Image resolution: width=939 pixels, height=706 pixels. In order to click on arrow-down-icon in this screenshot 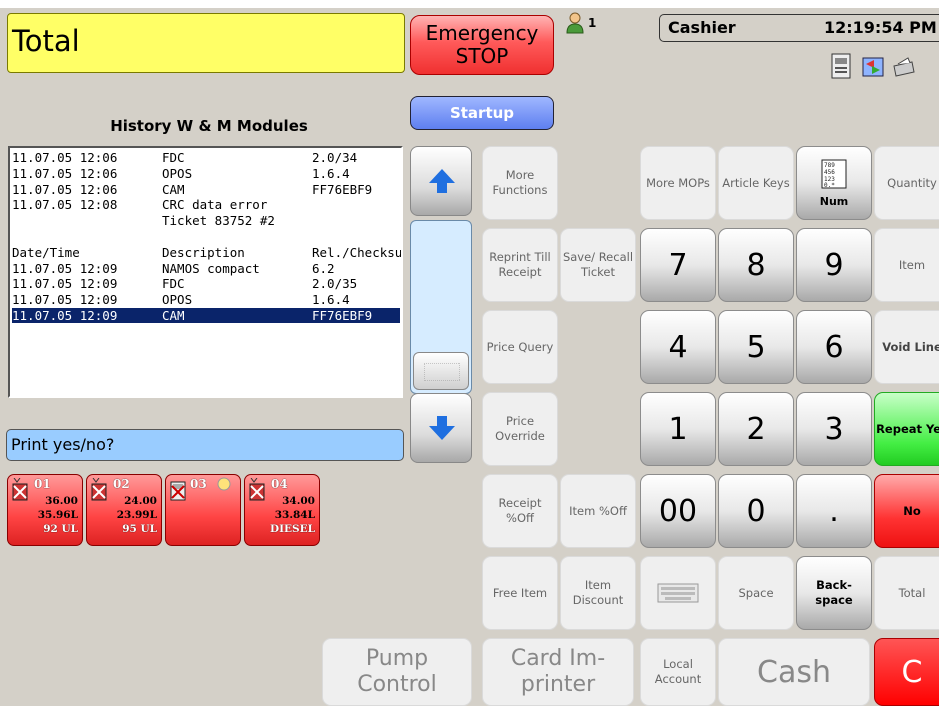, I will do `click(442, 428)`.